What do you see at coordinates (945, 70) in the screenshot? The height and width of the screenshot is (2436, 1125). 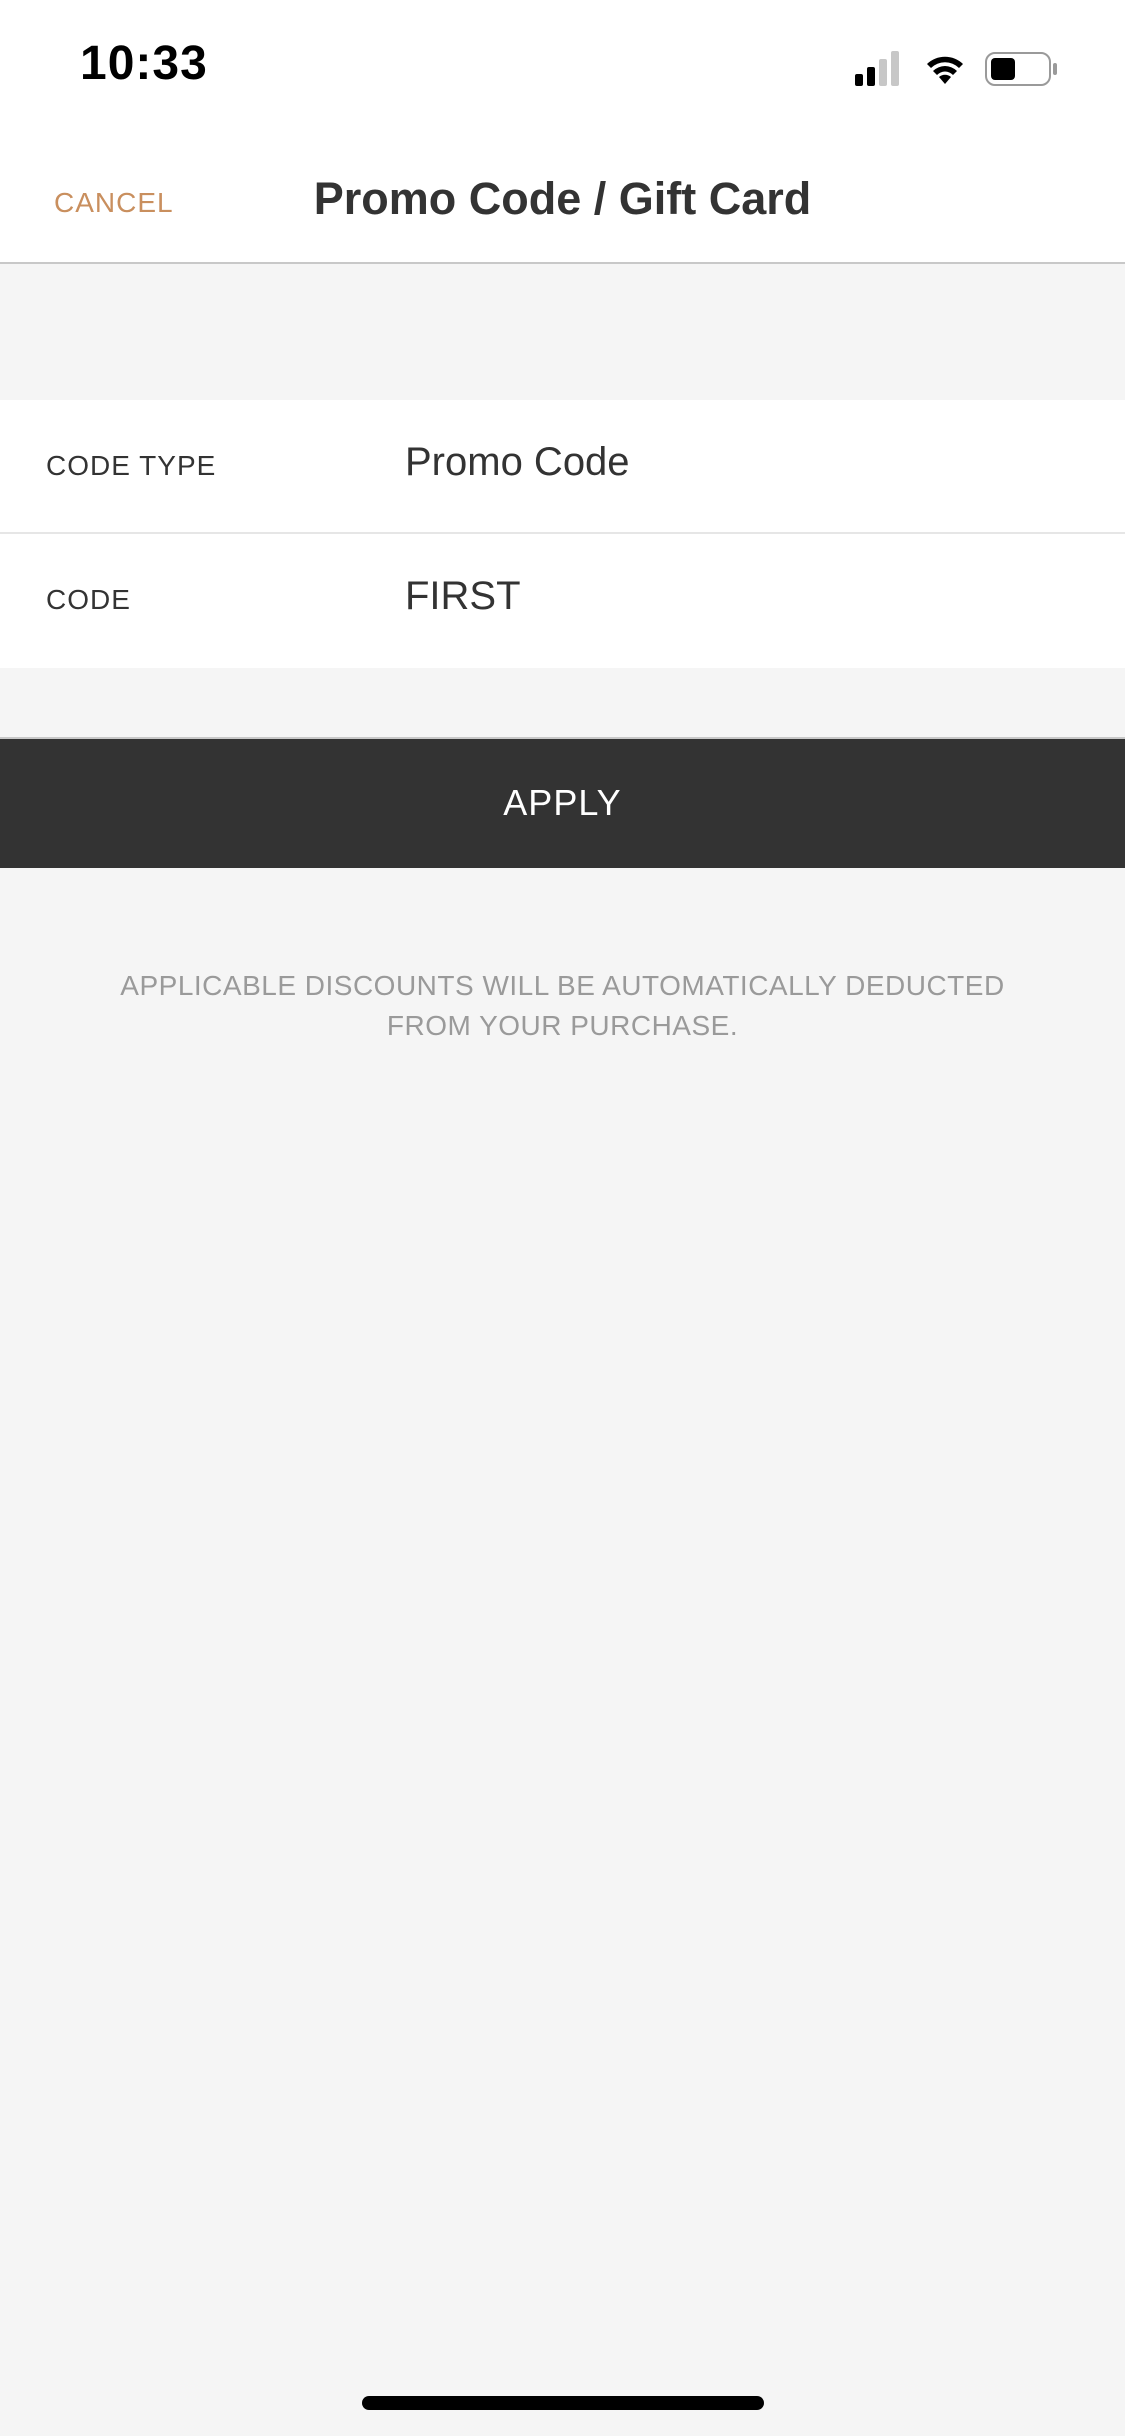 I see `wifi-icon` at bounding box center [945, 70].